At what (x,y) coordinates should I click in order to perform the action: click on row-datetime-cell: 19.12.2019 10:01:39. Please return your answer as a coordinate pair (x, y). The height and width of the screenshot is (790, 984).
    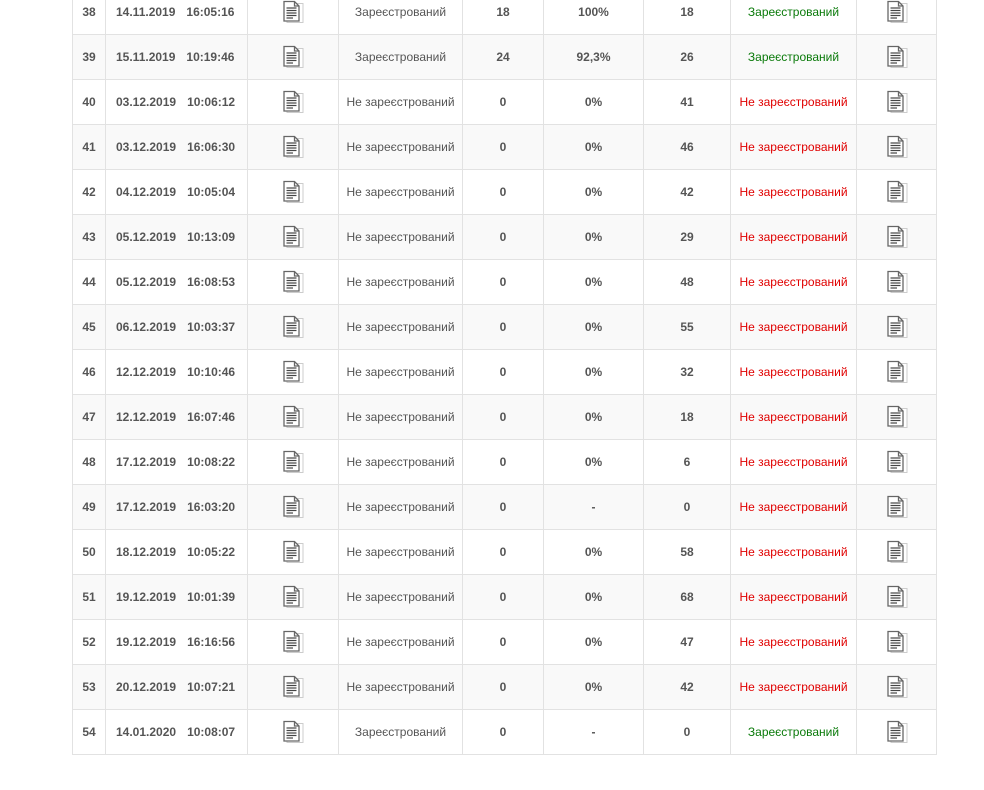
    Looking at the image, I should click on (176, 597).